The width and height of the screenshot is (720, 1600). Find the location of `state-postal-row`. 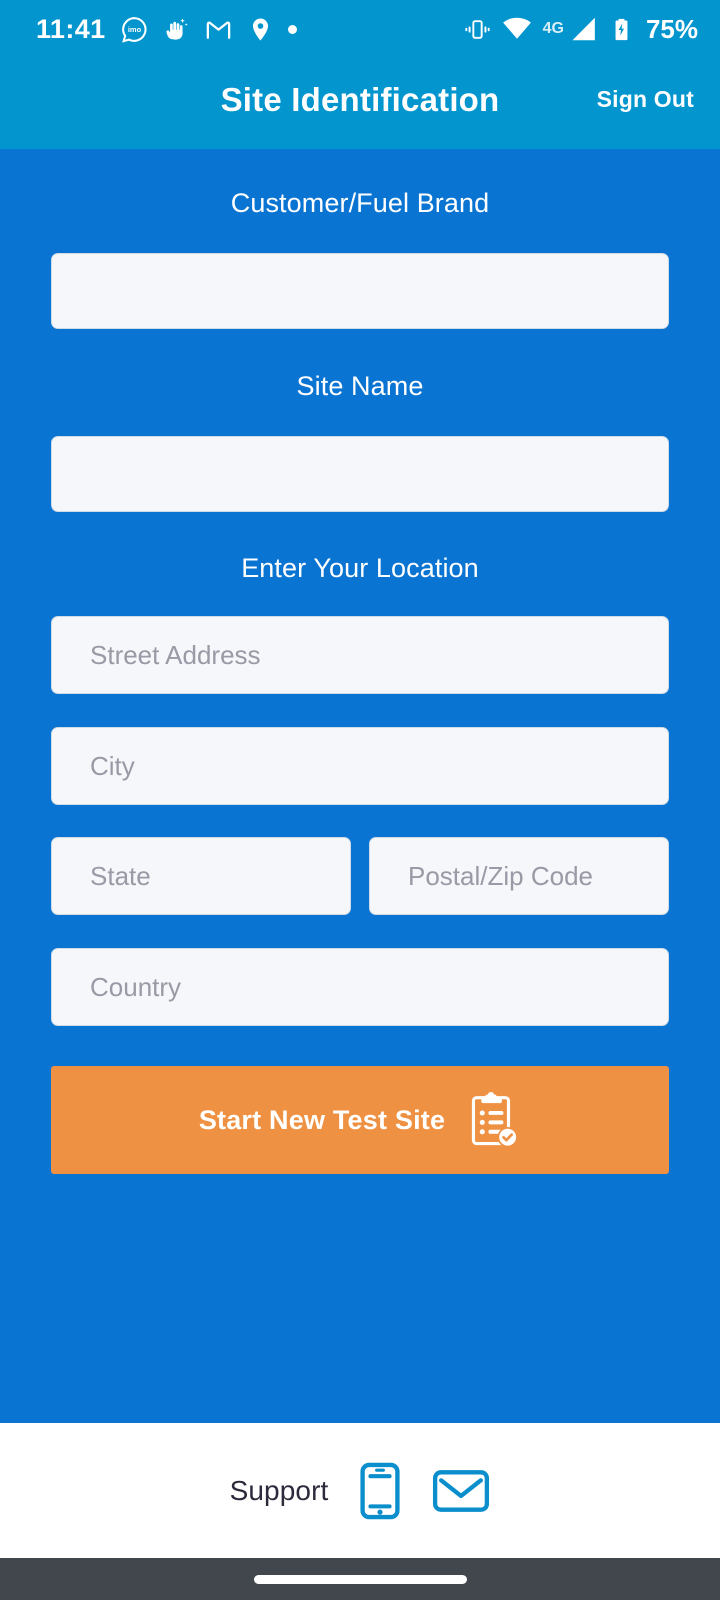

state-postal-row is located at coordinates (360, 876).